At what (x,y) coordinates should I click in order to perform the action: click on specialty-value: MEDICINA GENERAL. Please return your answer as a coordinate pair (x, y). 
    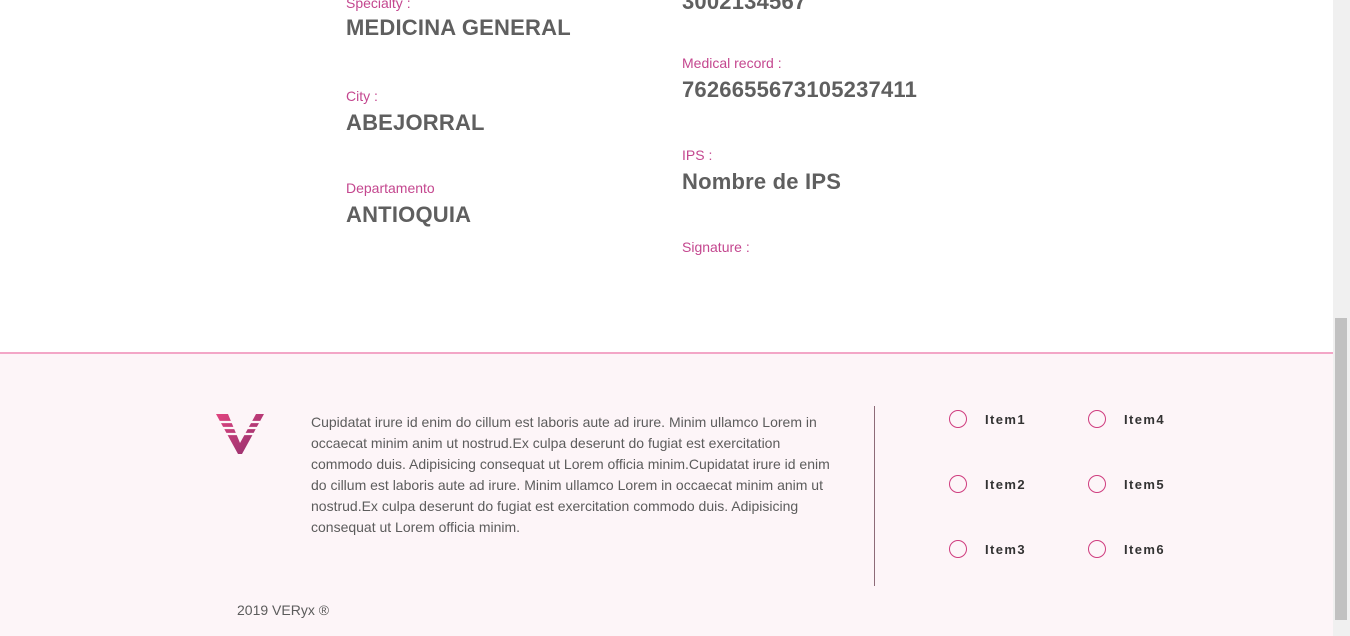
    Looking at the image, I should click on (458, 27).